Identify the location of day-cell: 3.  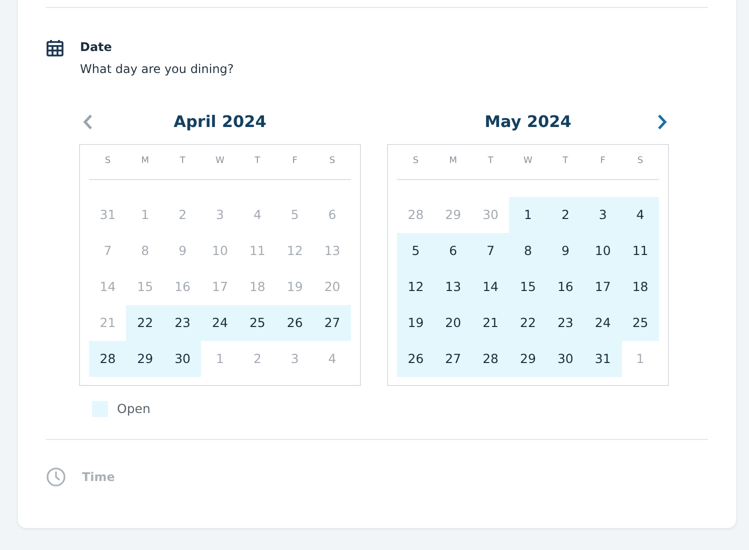
(603, 215).